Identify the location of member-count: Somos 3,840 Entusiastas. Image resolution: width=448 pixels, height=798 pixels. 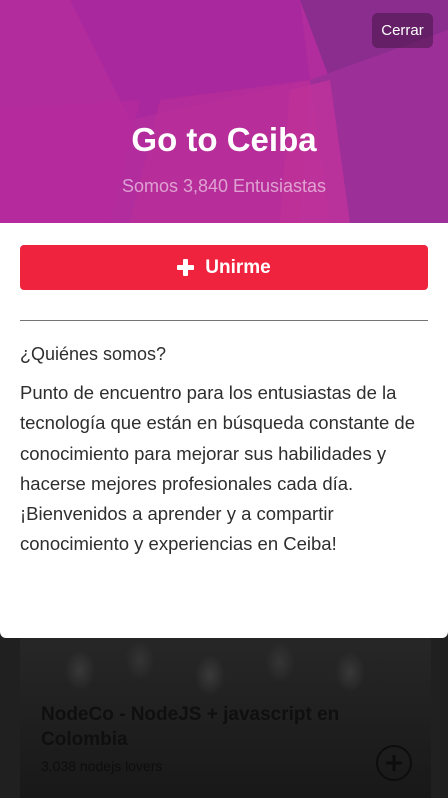
(224, 186).